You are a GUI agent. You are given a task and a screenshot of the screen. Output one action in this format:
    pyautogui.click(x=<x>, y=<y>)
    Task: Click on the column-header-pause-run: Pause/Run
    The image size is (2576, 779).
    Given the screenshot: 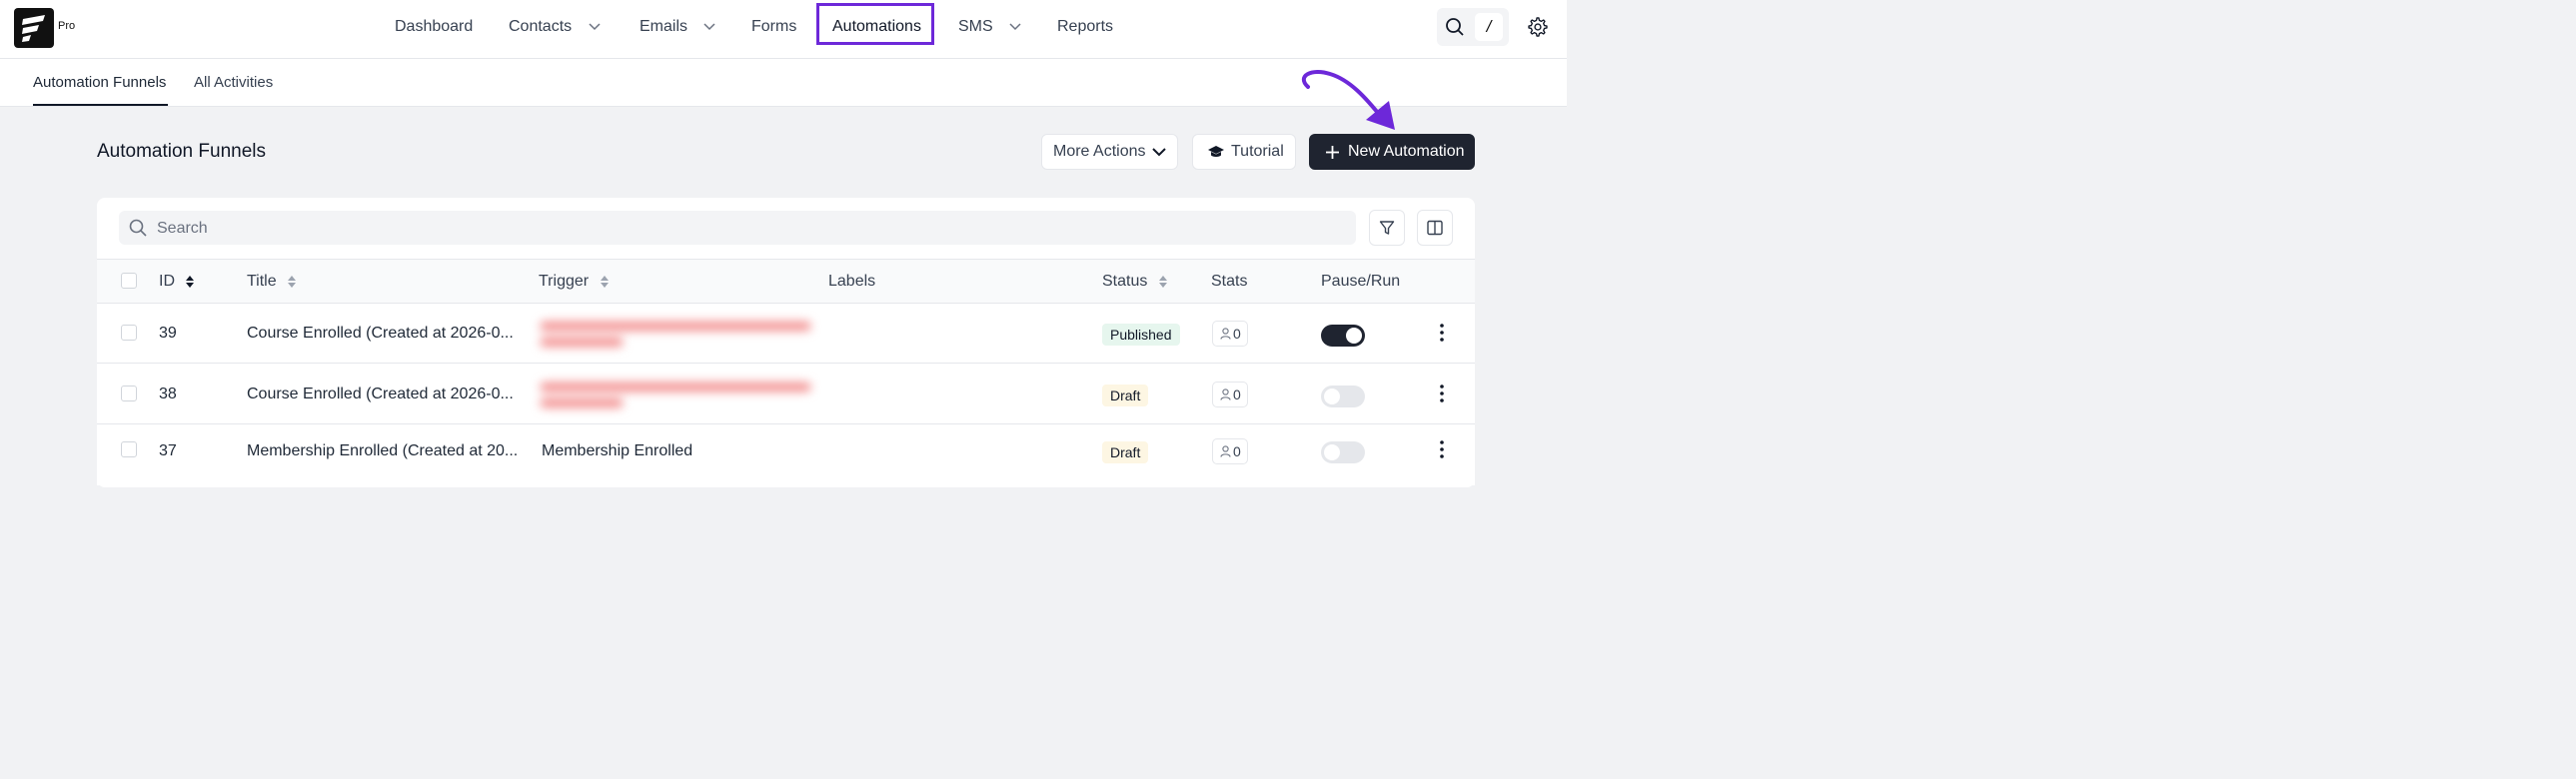 What is the action you would take?
    pyautogui.click(x=1360, y=282)
    